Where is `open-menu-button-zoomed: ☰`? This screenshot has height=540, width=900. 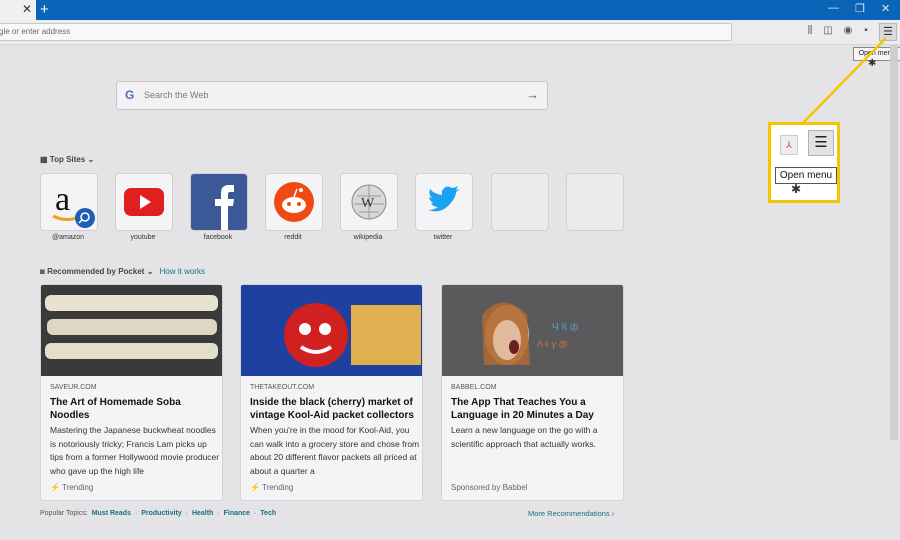 open-menu-button-zoomed: ☰ is located at coordinates (821, 143).